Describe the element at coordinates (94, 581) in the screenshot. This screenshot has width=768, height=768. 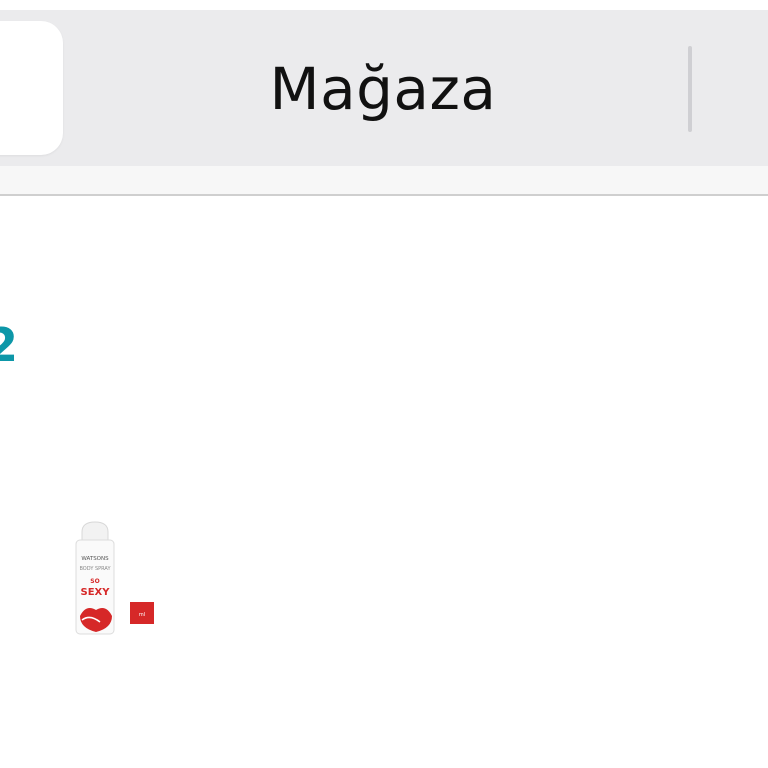
I see `product-prefix: SO` at that location.